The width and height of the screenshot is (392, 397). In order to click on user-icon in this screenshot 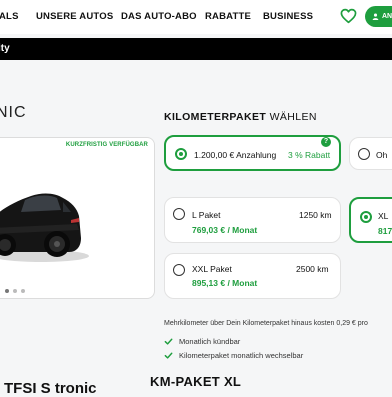, I will do `click(375, 16)`.